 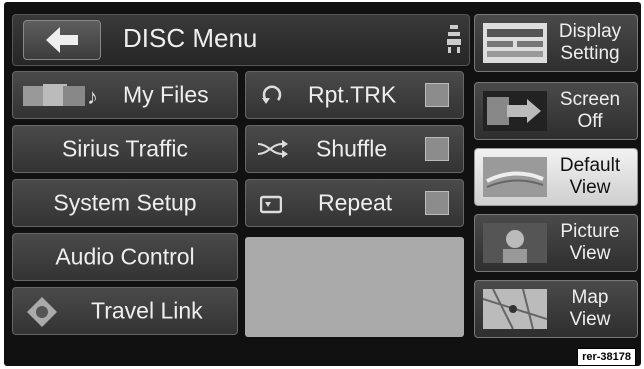 I want to click on picture-view-thumbnail, so click(x=515, y=243).